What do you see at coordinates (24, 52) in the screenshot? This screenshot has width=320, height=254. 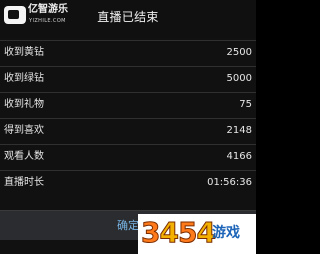 I see `stat-label: 收到黄钻` at bounding box center [24, 52].